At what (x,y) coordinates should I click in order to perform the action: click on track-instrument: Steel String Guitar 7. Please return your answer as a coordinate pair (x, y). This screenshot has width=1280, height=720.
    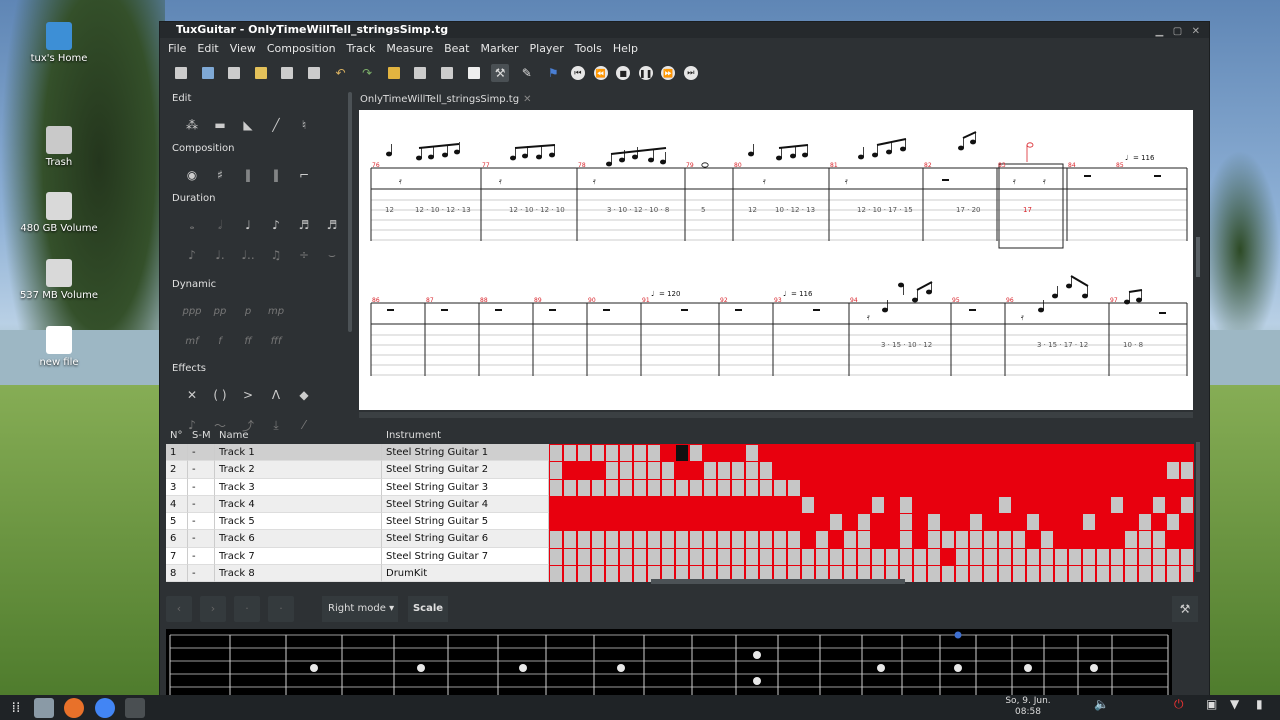
    Looking at the image, I should click on (465, 556).